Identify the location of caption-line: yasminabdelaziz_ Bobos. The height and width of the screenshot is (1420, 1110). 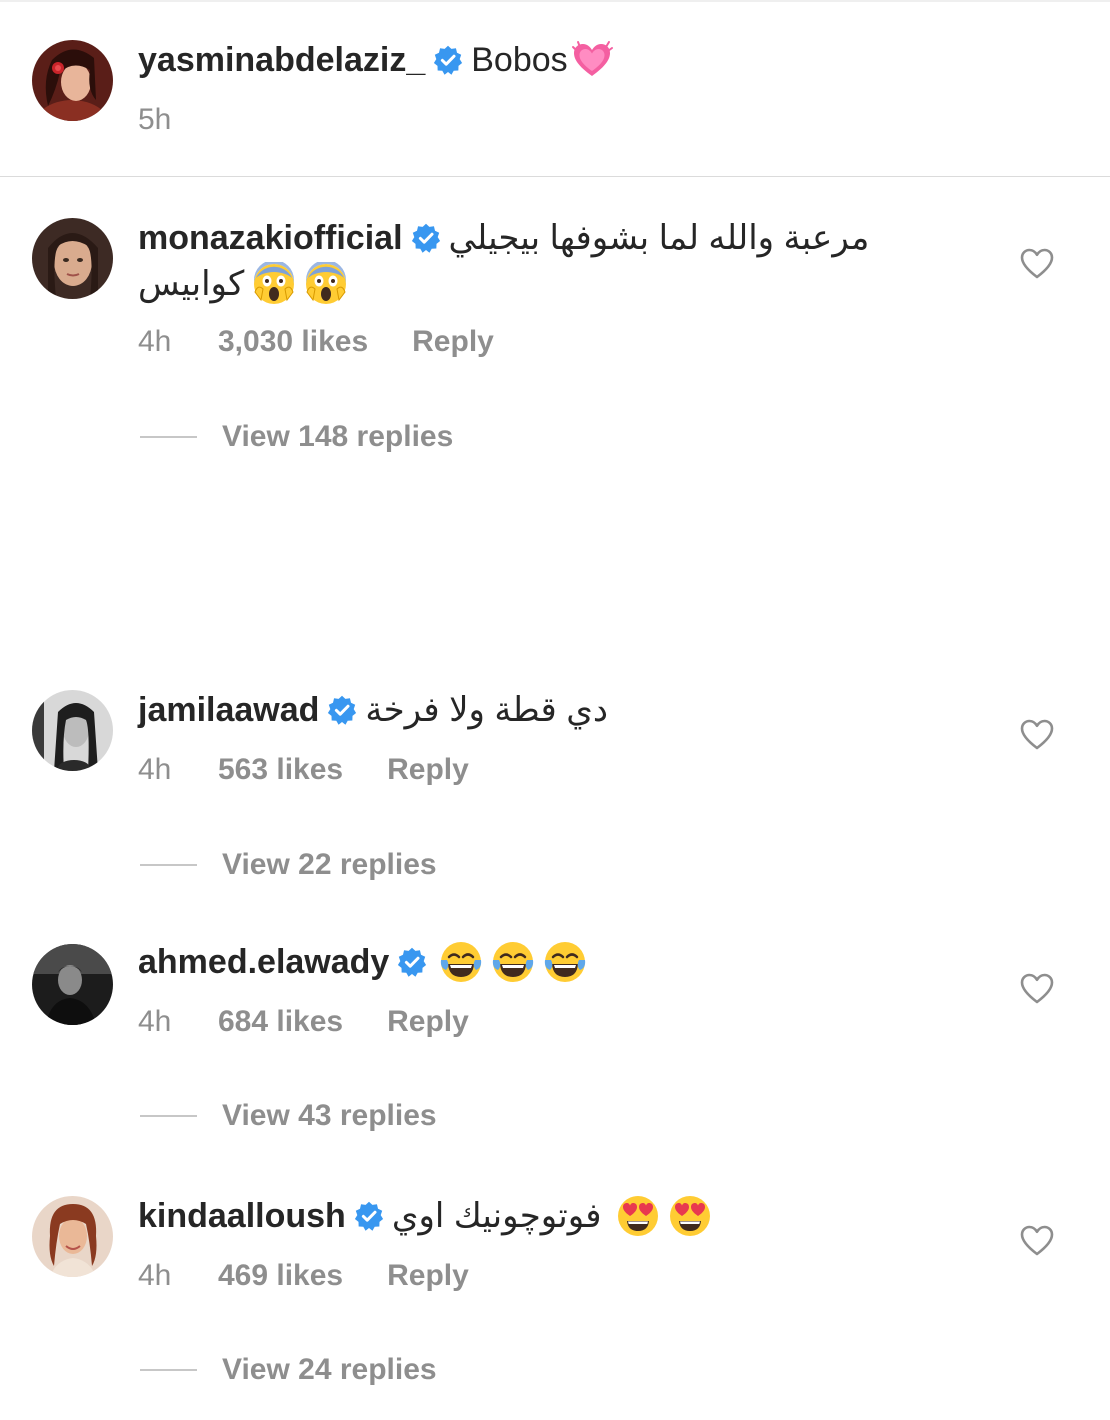
(376, 60).